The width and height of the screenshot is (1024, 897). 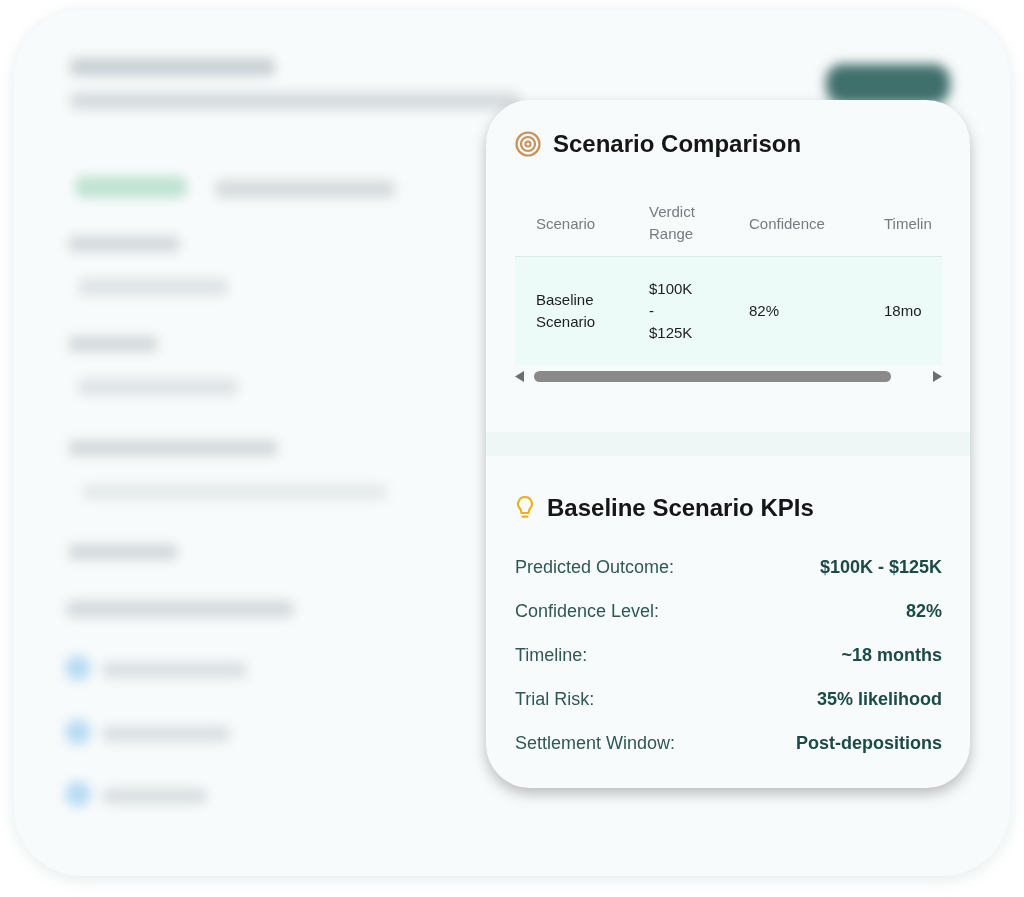 I want to click on section-title: Scenario Comparison, so click(x=677, y=144).